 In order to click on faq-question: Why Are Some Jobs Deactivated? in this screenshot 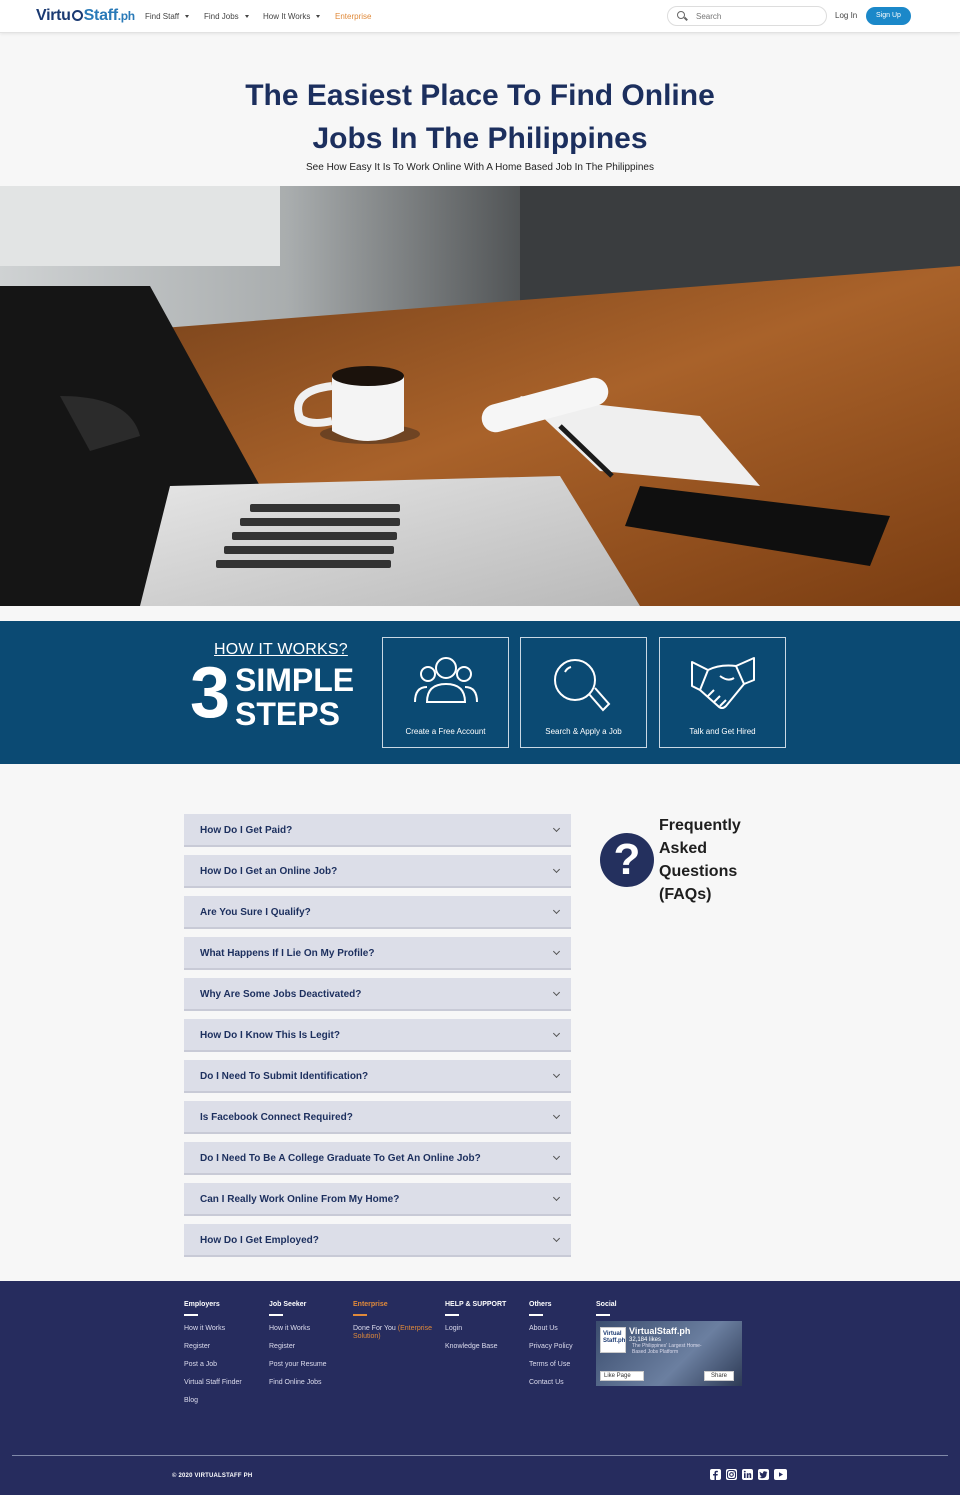, I will do `click(281, 994)`.